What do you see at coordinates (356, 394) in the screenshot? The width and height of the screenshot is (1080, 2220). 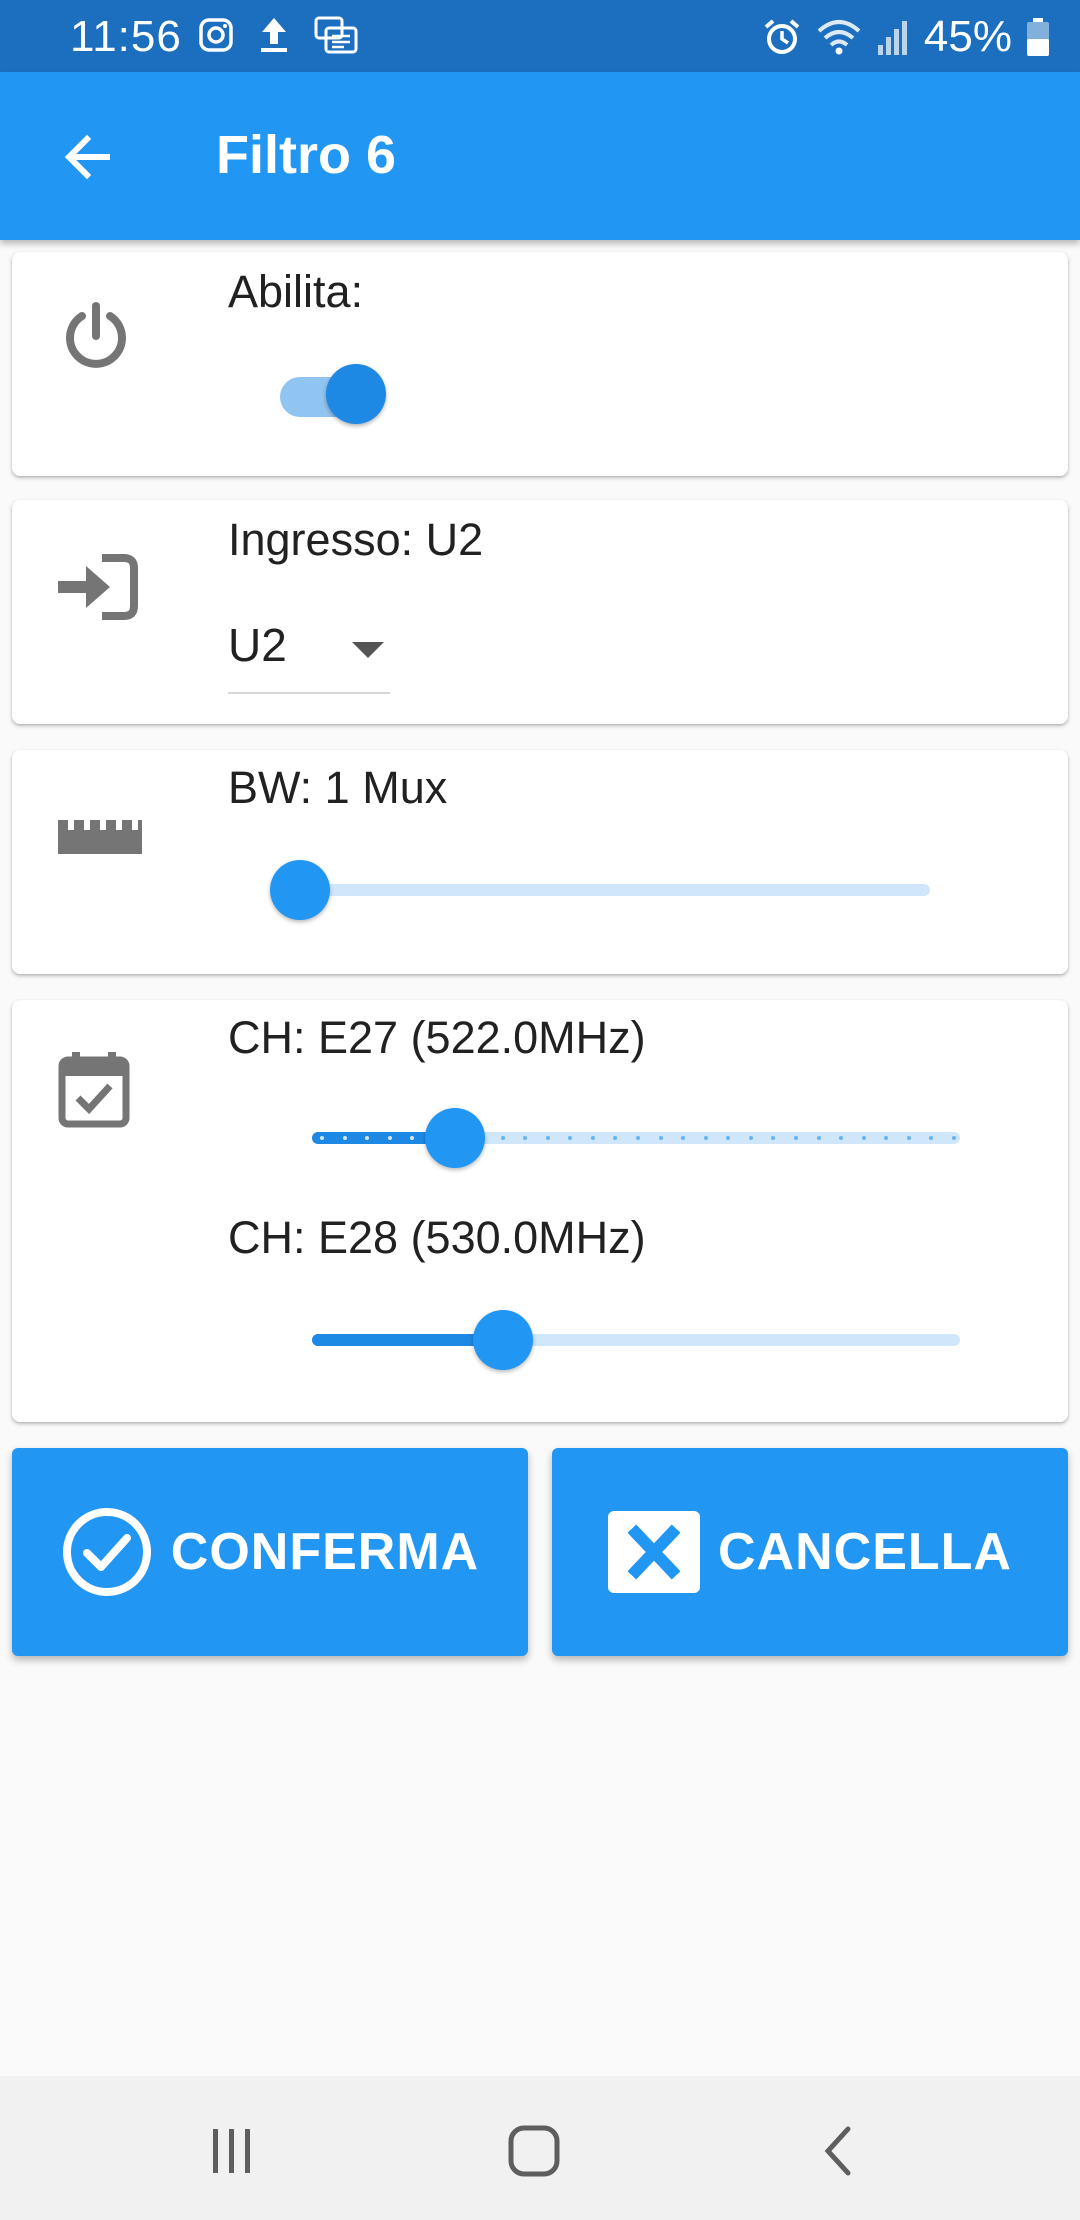 I see `toggle-thumb` at bounding box center [356, 394].